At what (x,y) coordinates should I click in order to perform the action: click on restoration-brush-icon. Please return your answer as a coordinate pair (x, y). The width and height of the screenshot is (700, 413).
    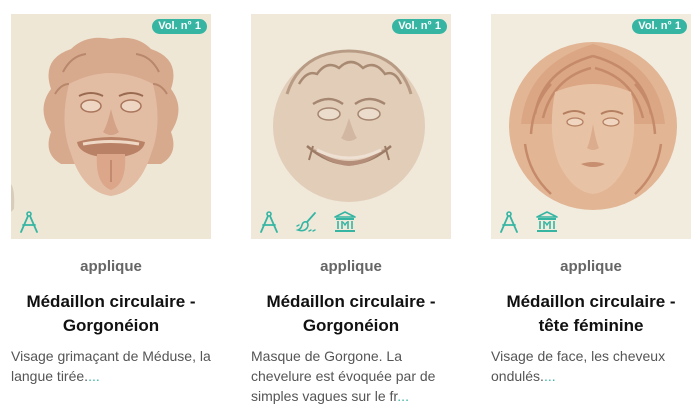
    Looking at the image, I should click on (307, 222).